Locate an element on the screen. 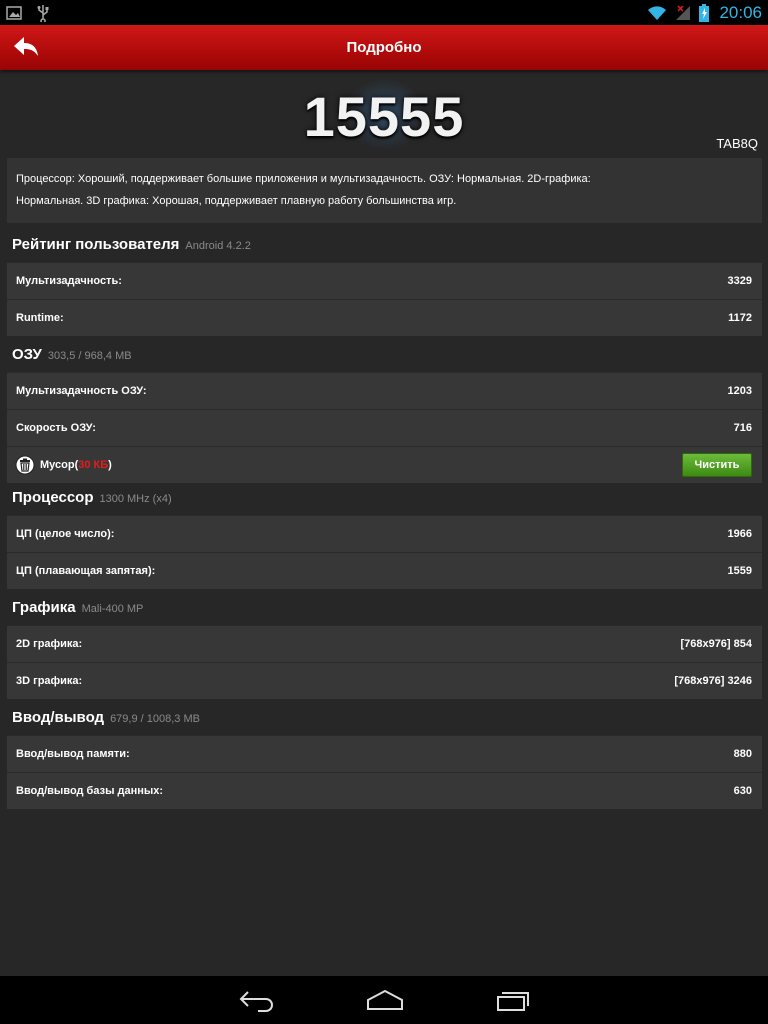  row-label: Скорость ОЗУ: is located at coordinates (56, 428).